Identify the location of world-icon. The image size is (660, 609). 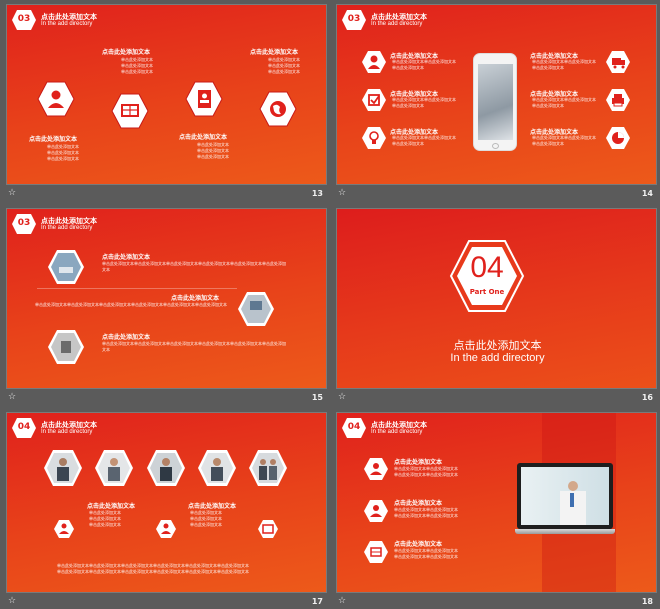
(278, 109).